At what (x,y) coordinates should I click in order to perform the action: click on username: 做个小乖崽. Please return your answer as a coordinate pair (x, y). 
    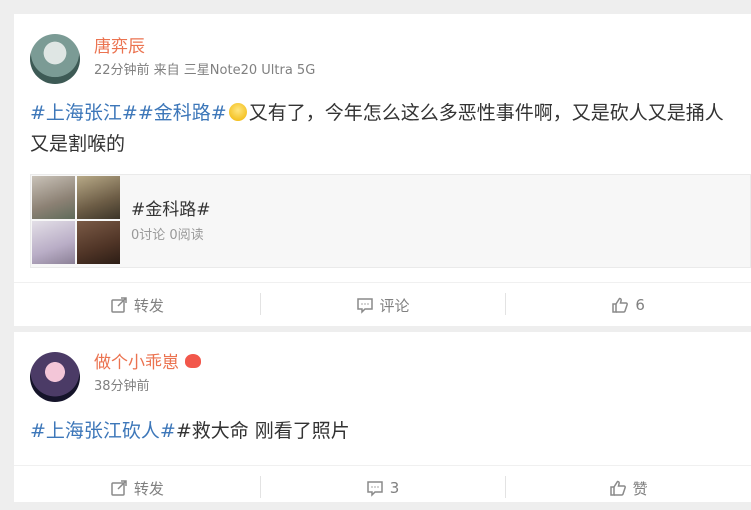
    Looking at the image, I should click on (147, 363).